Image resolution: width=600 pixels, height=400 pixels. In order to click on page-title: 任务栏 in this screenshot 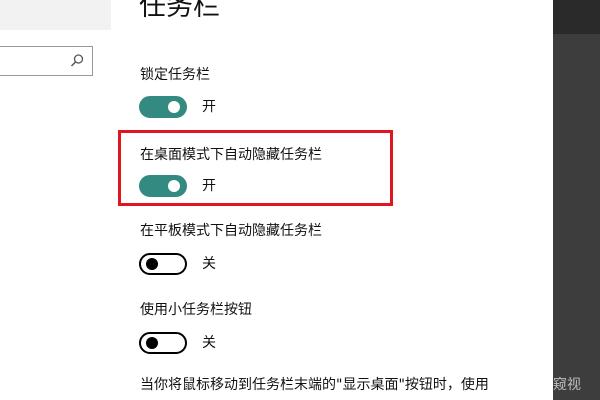, I will do `click(179, 11)`.